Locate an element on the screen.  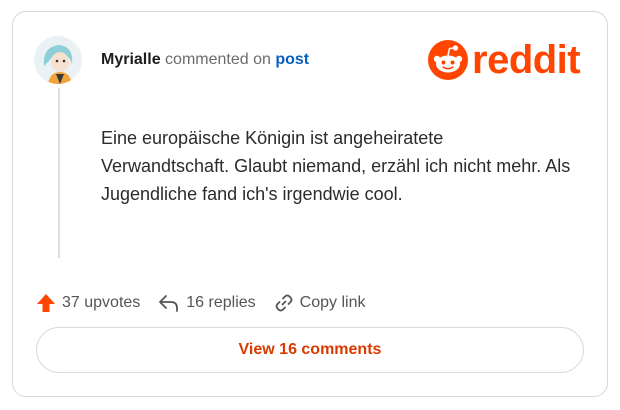
reddit-logo: reddit is located at coordinates (504, 60).